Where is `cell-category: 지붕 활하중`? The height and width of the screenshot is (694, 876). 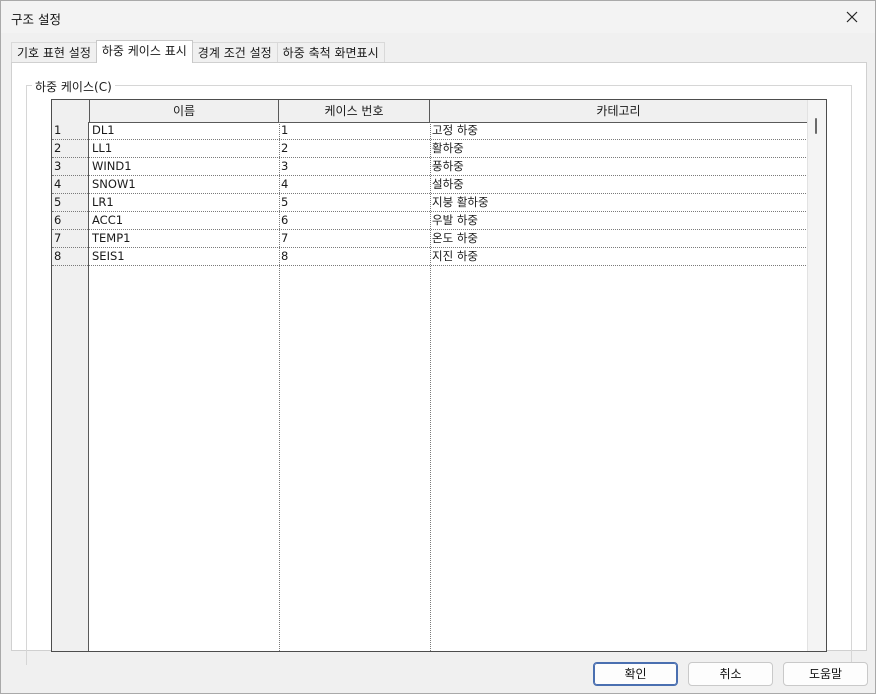 cell-category: 지붕 활하중 is located at coordinates (617, 202).